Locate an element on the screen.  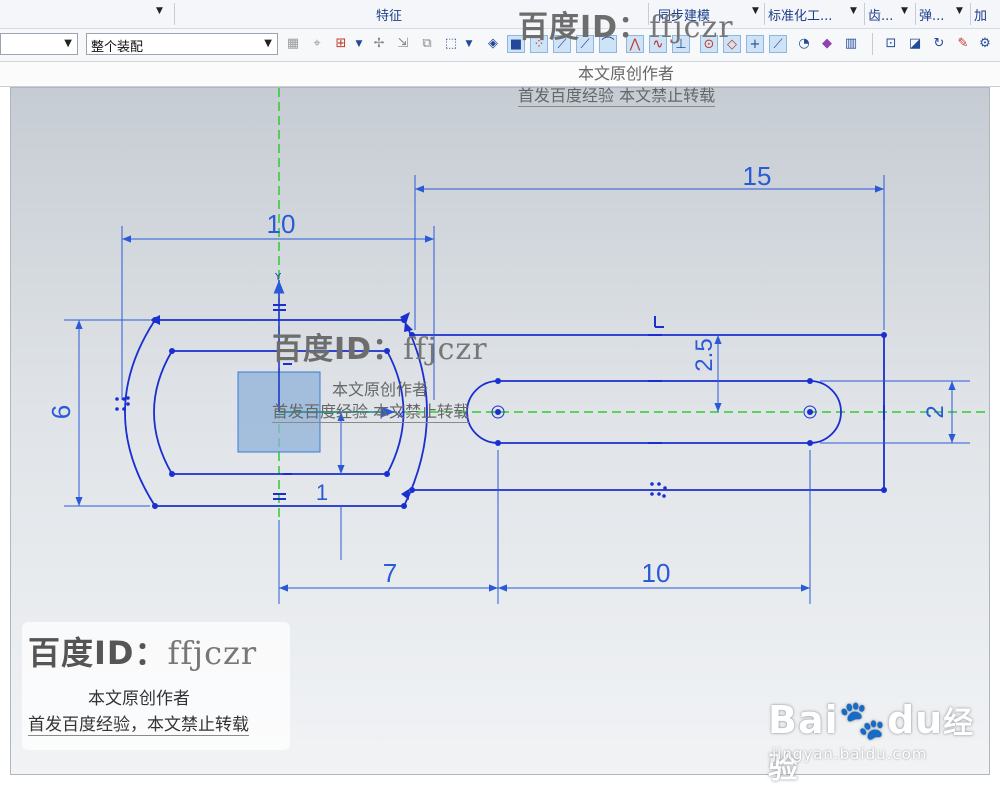
watermark-bottom-line2: 首发百度经验，本文禁止转载 is located at coordinates (138, 723).